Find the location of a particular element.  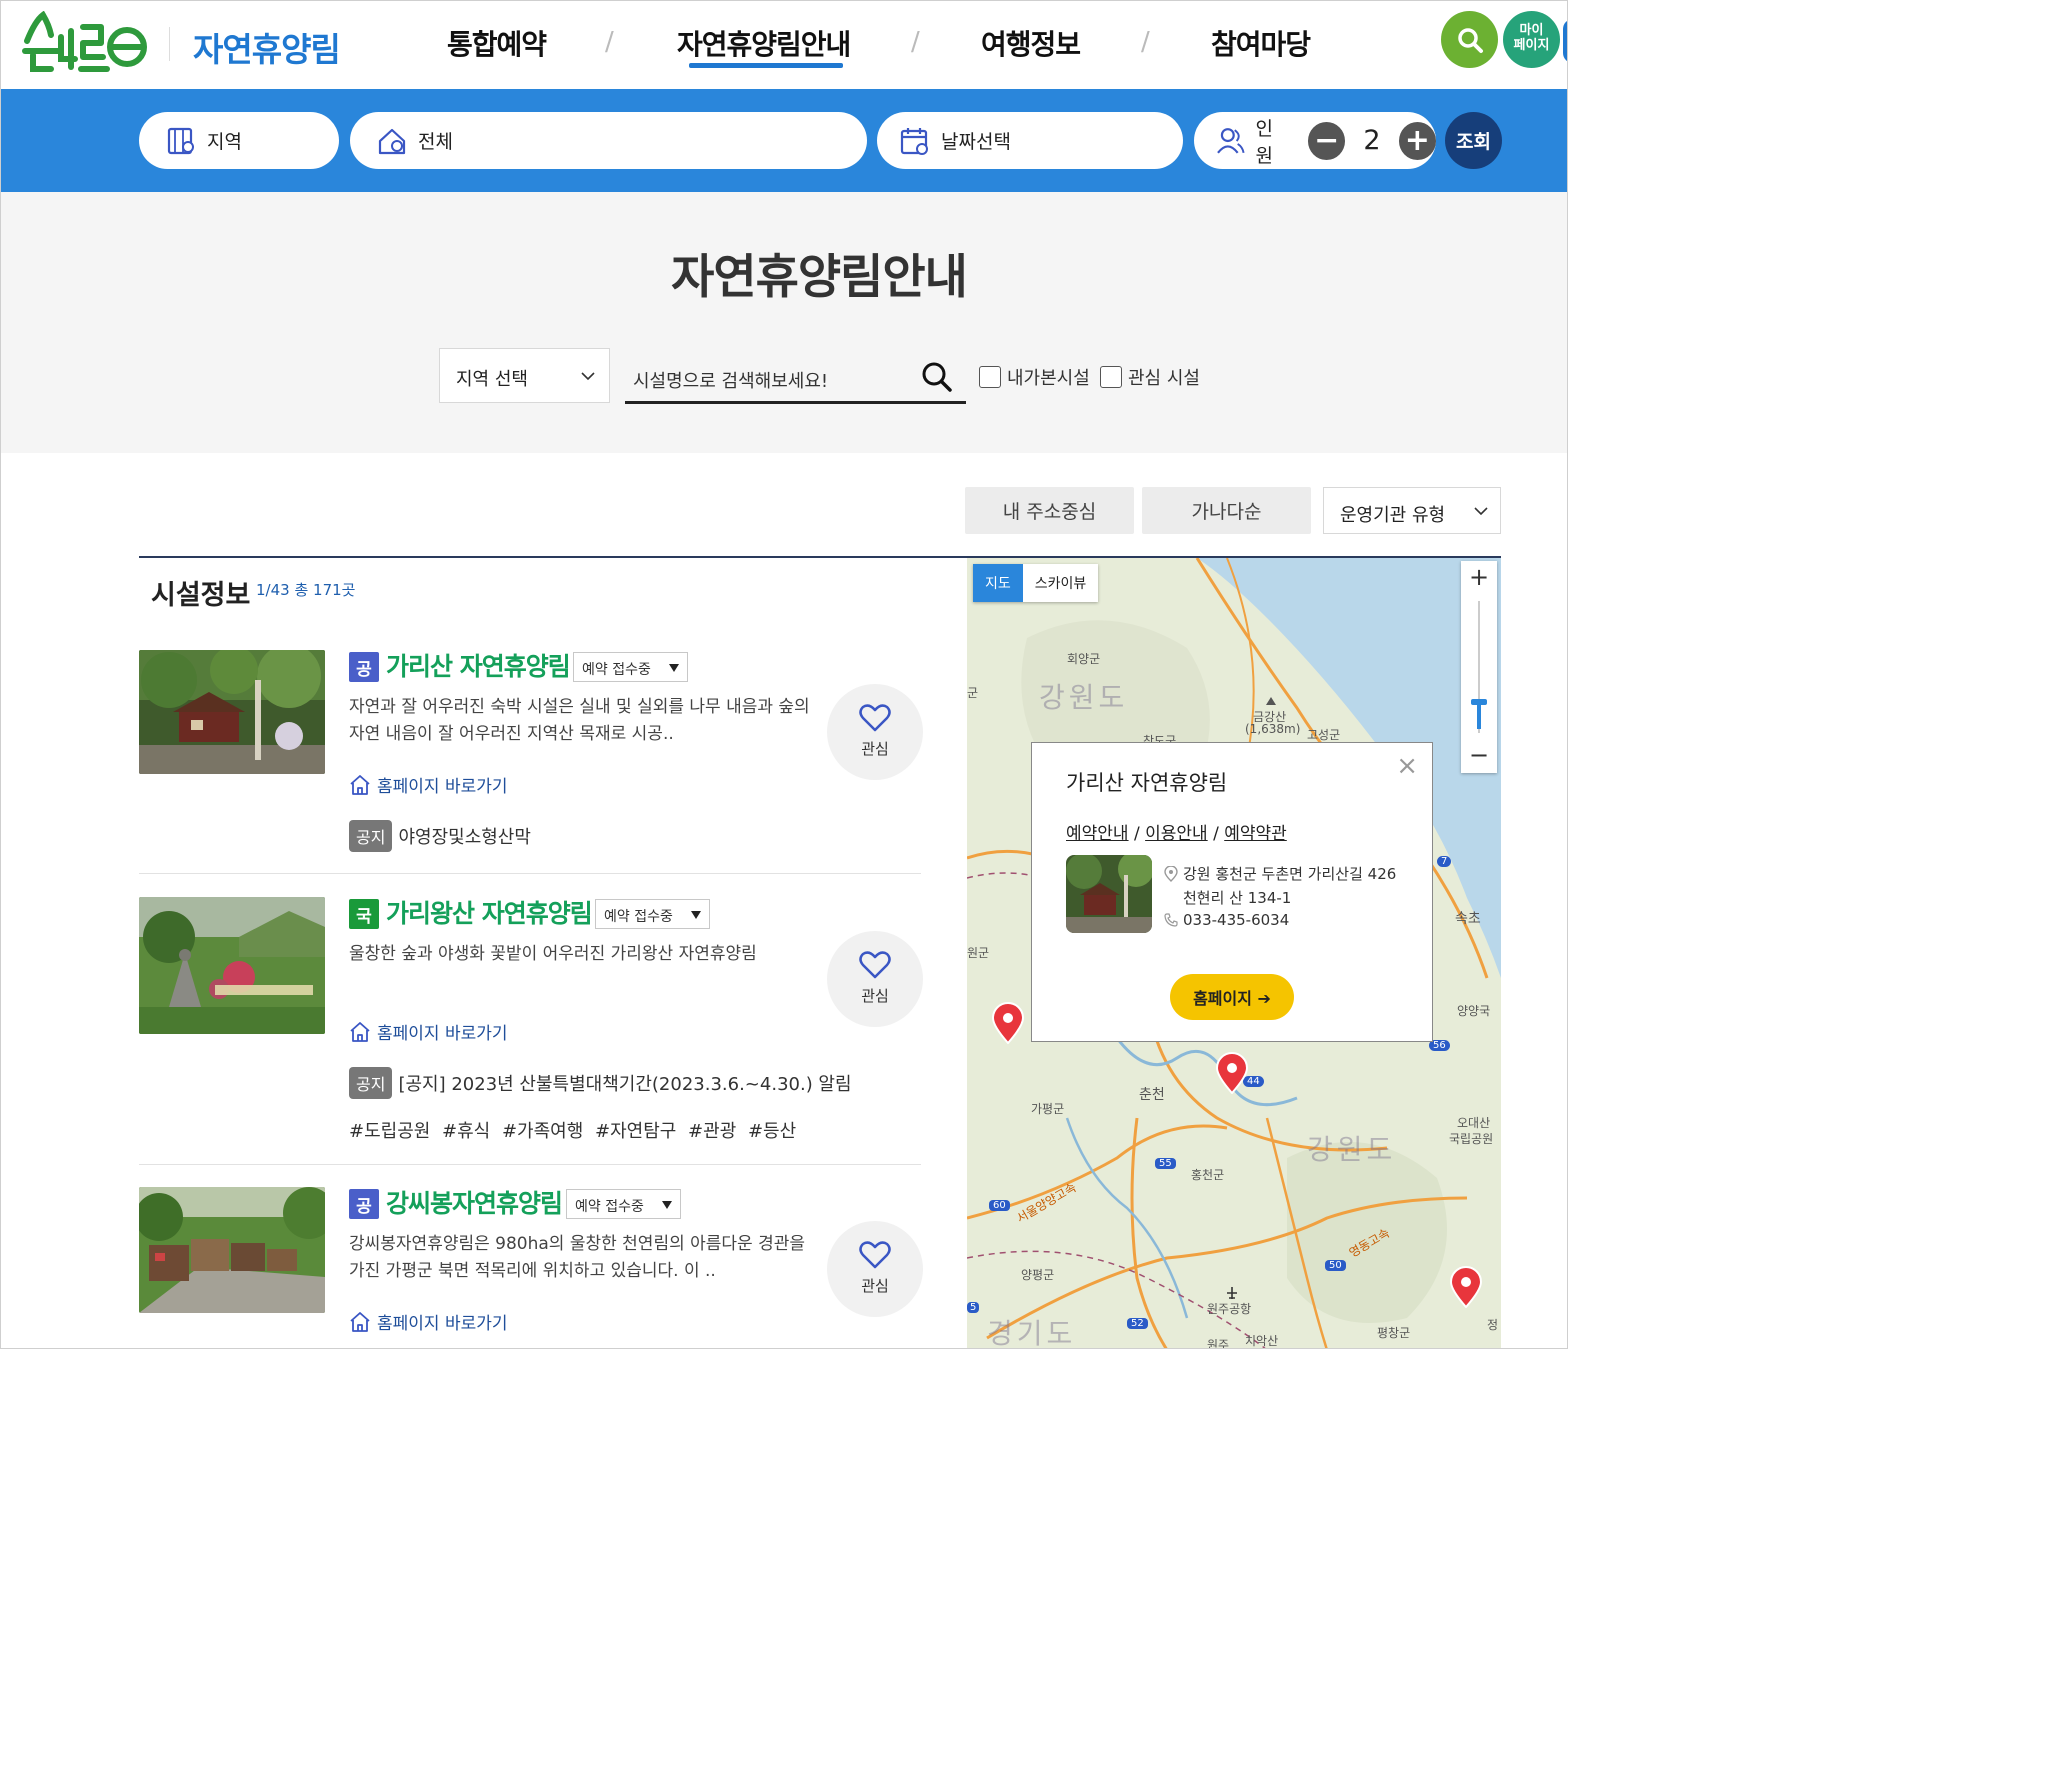

nav-travel-info: 여행정보 is located at coordinates (1031, 43).